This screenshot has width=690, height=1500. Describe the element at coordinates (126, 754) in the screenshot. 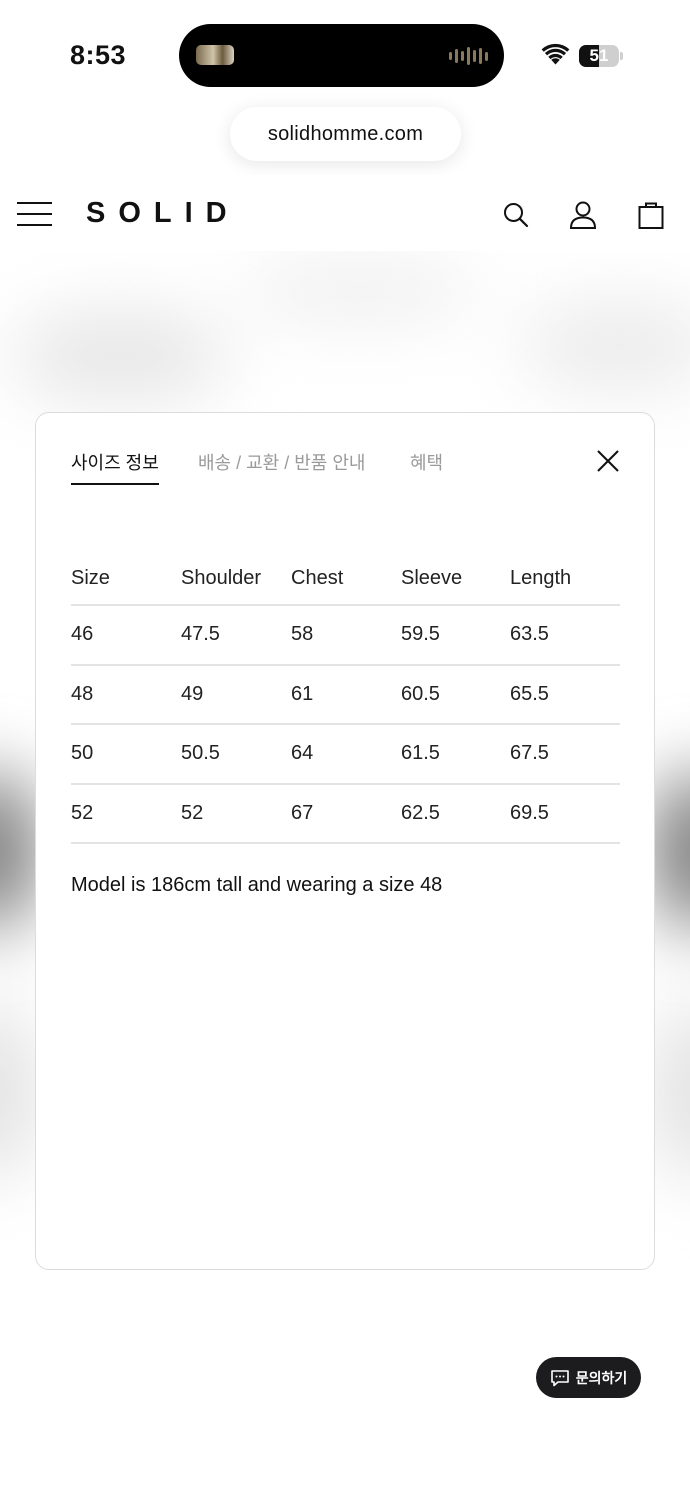

I see `table-cell: 50` at that location.